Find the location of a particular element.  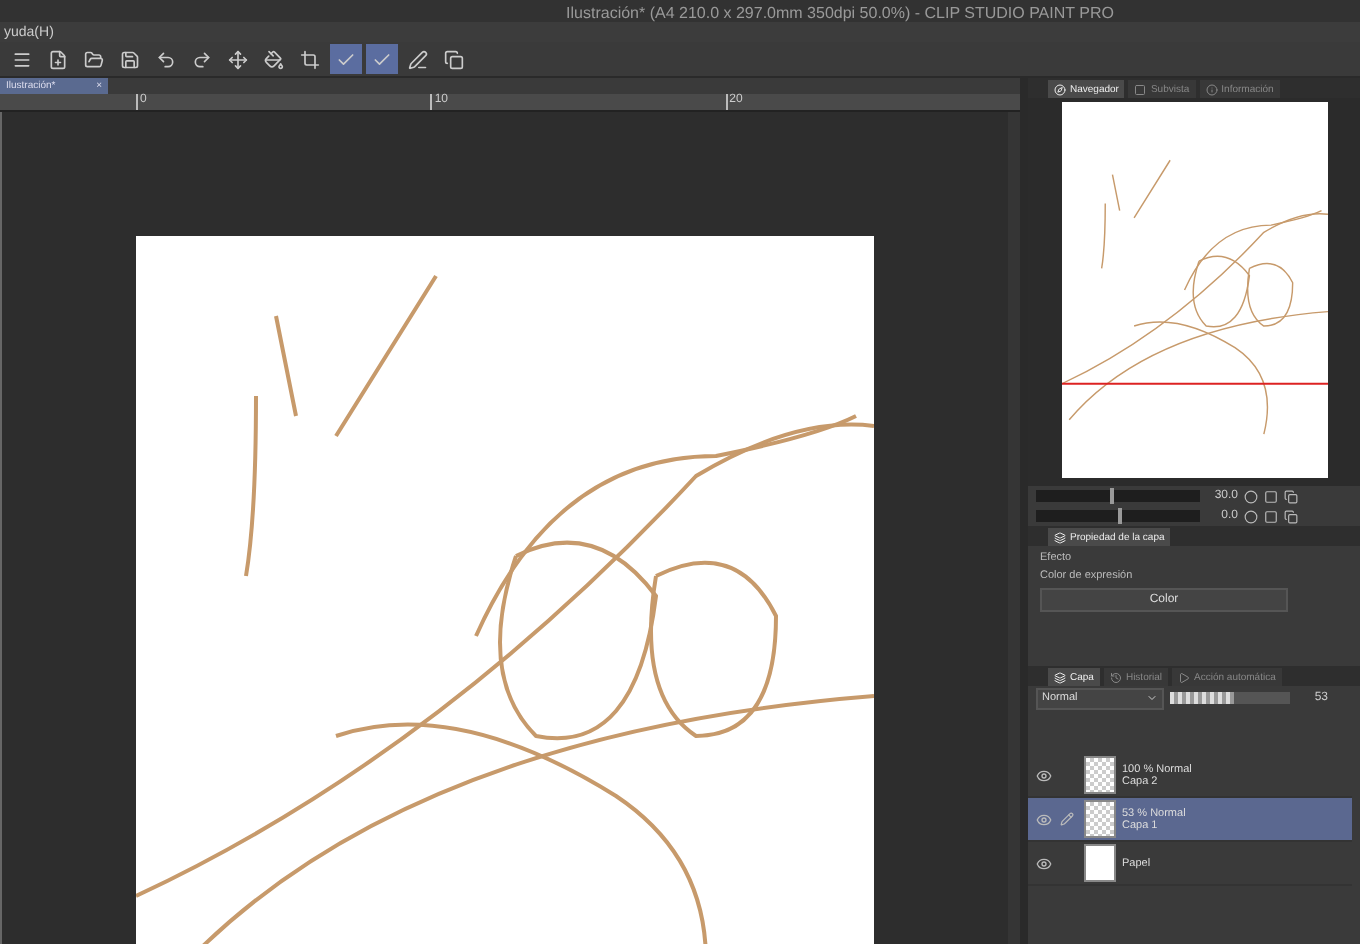

menu-icon is located at coordinates (22, 59).